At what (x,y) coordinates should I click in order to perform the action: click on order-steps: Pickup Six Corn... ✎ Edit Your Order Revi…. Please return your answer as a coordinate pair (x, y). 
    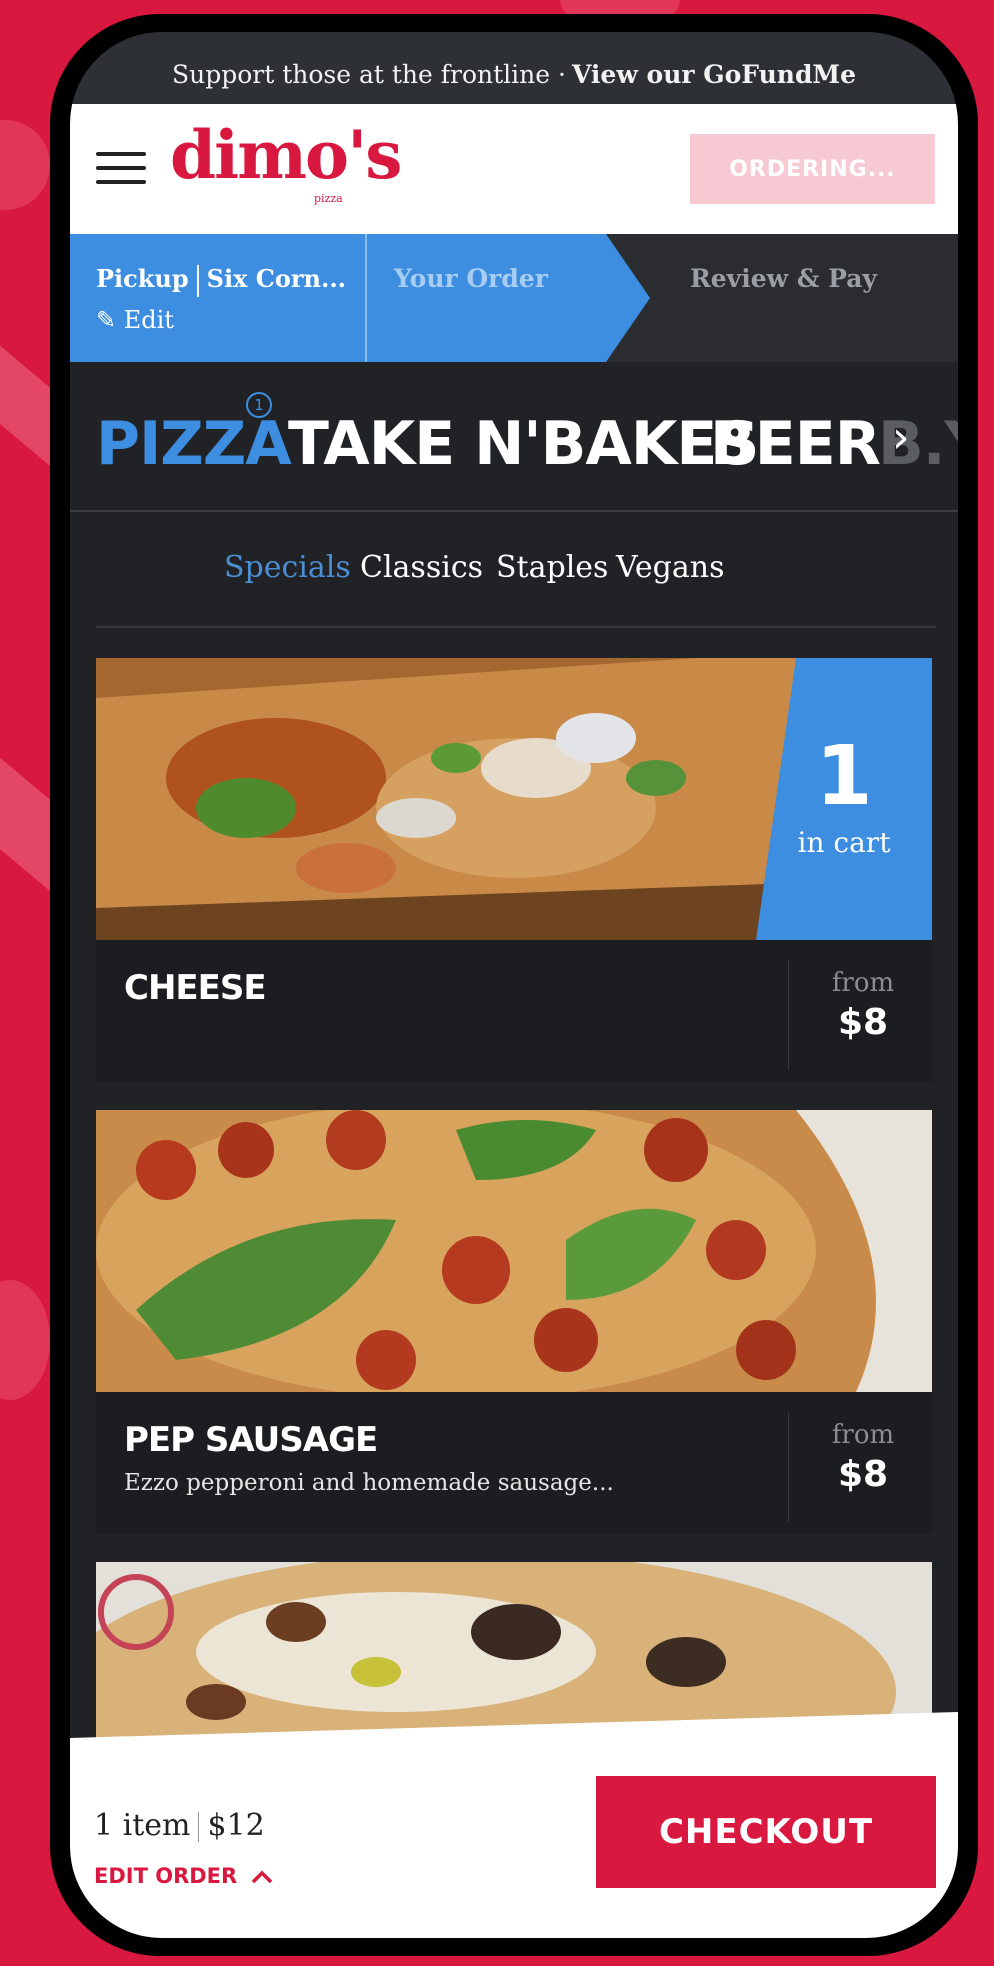
    Looking at the image, I should click on (514, 298).